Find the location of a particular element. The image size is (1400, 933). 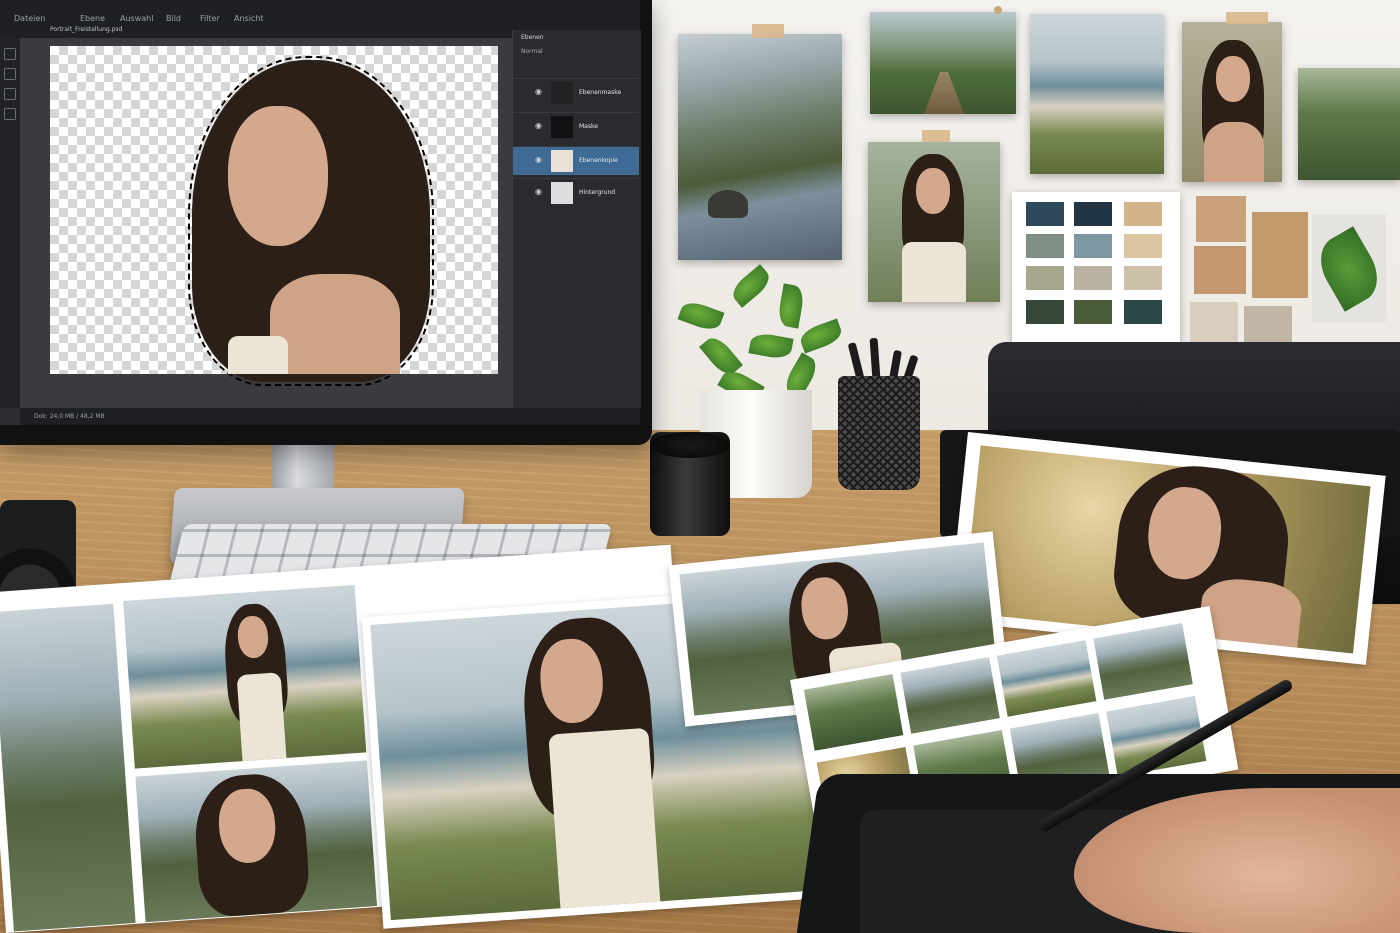

moodboard-photo-coast is located at coordinates (760, 147).